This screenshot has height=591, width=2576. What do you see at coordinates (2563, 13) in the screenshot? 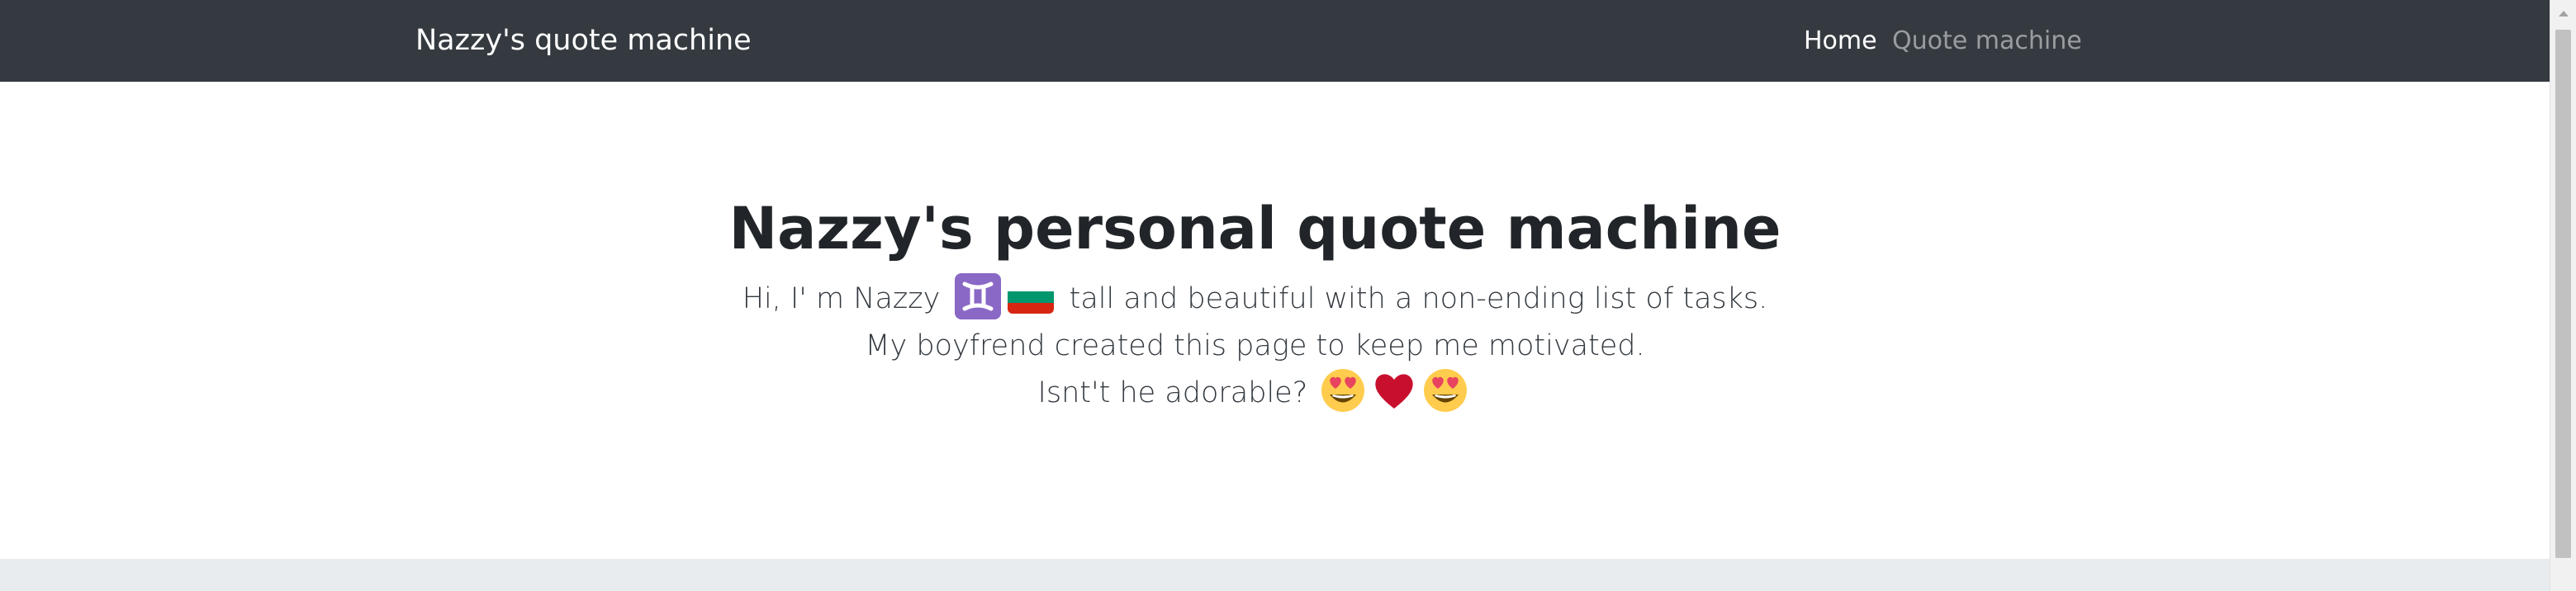
I see `scroll-up-arrow-icon` at bounding box center [2563, 13].